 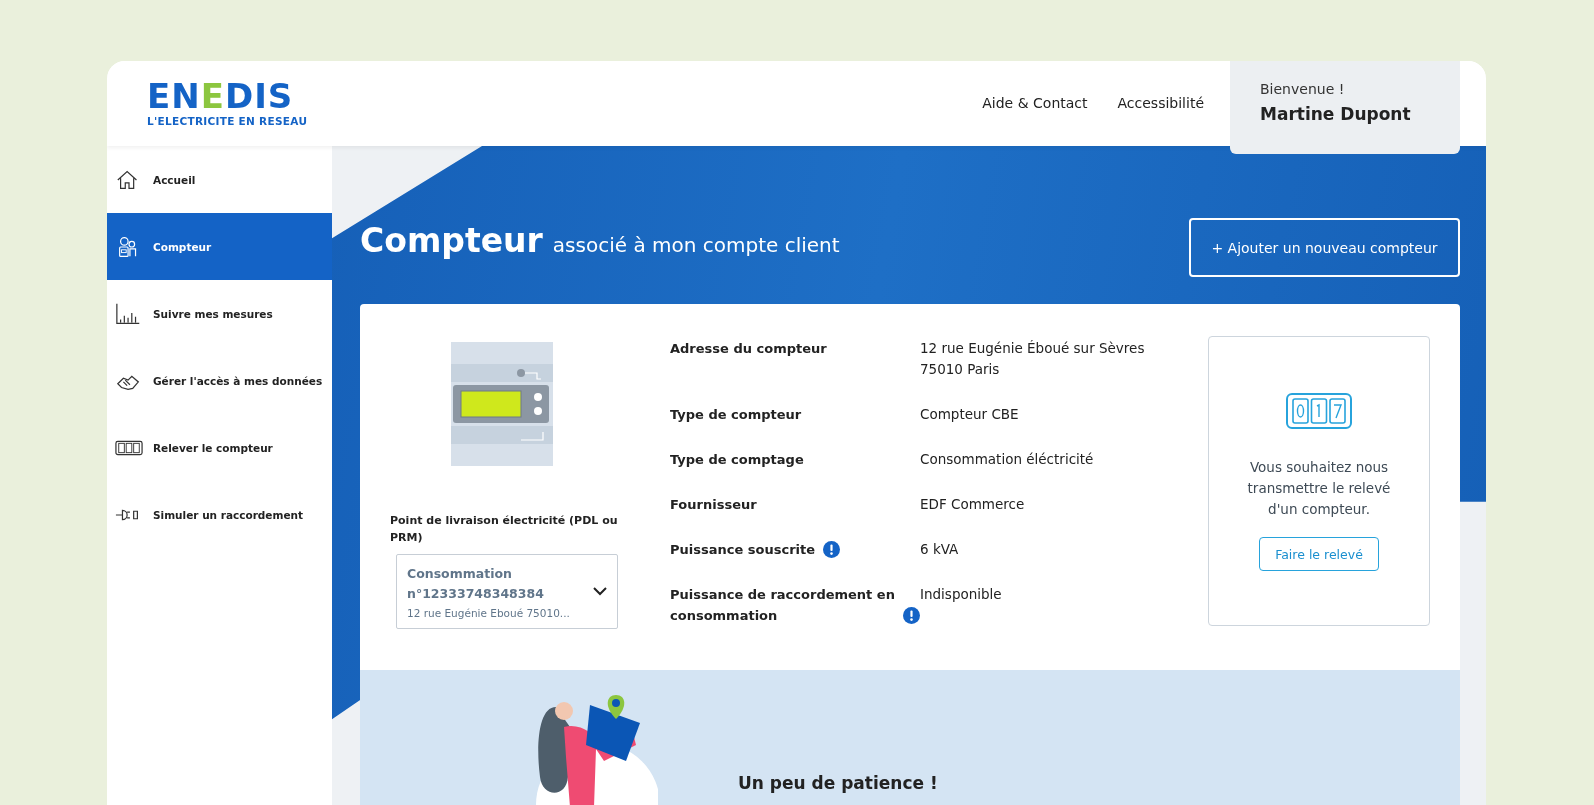 I want to click on detail-value: 6 kVA, so click(x=939, y=549).